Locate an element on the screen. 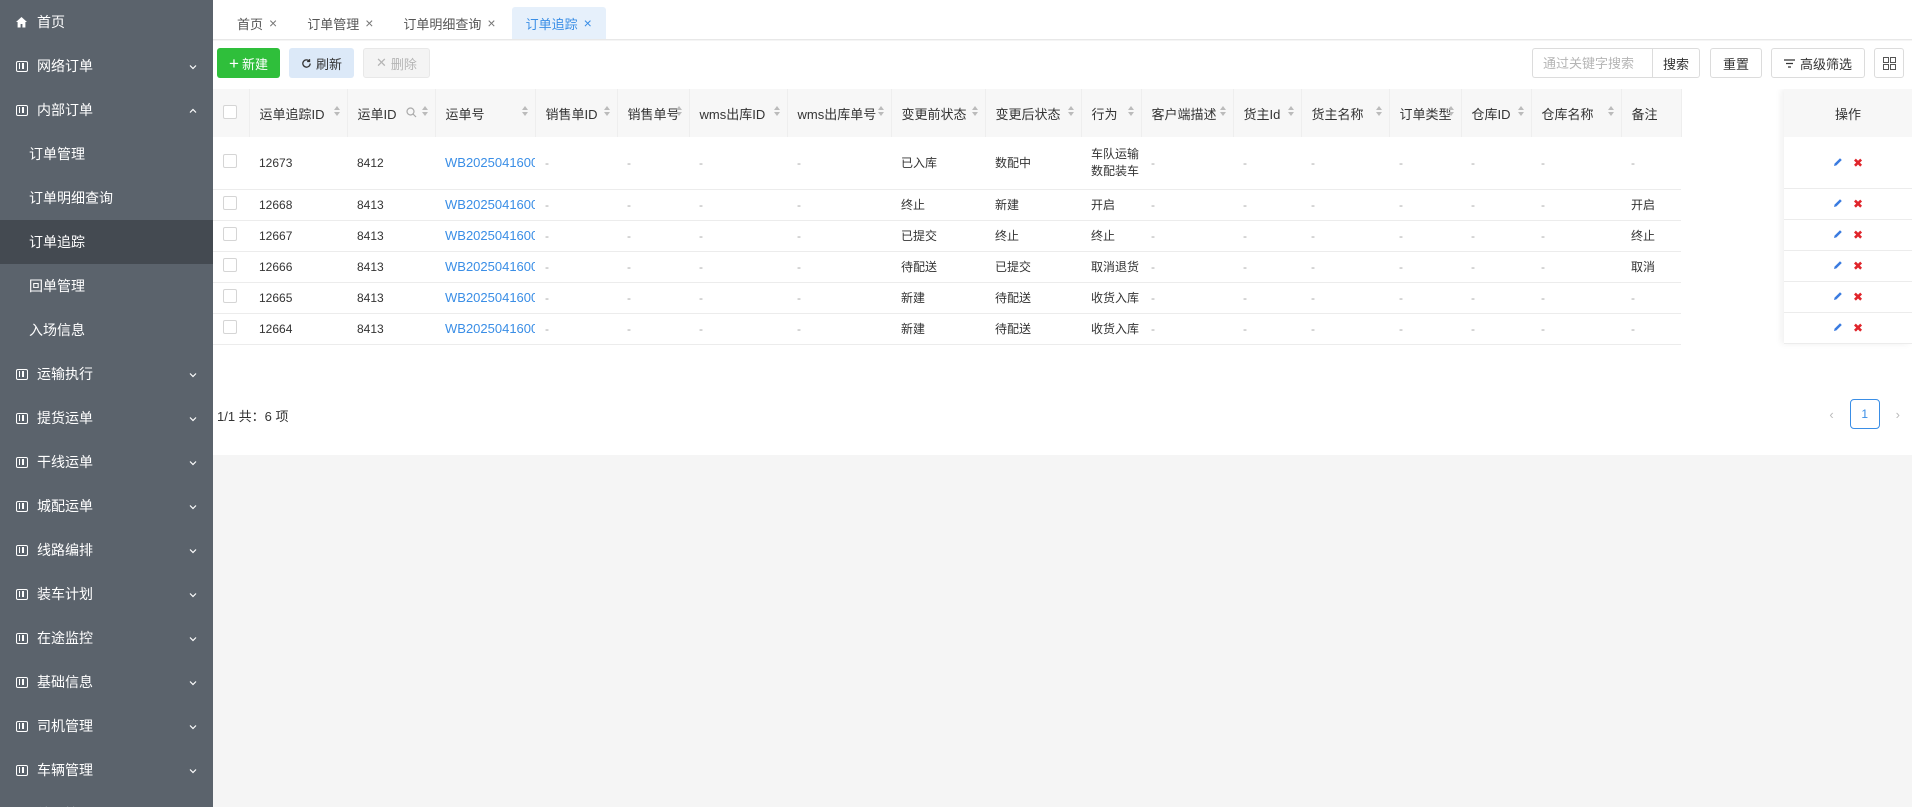  tab-1: 订单管理 × is located at coordinates (340, 23).